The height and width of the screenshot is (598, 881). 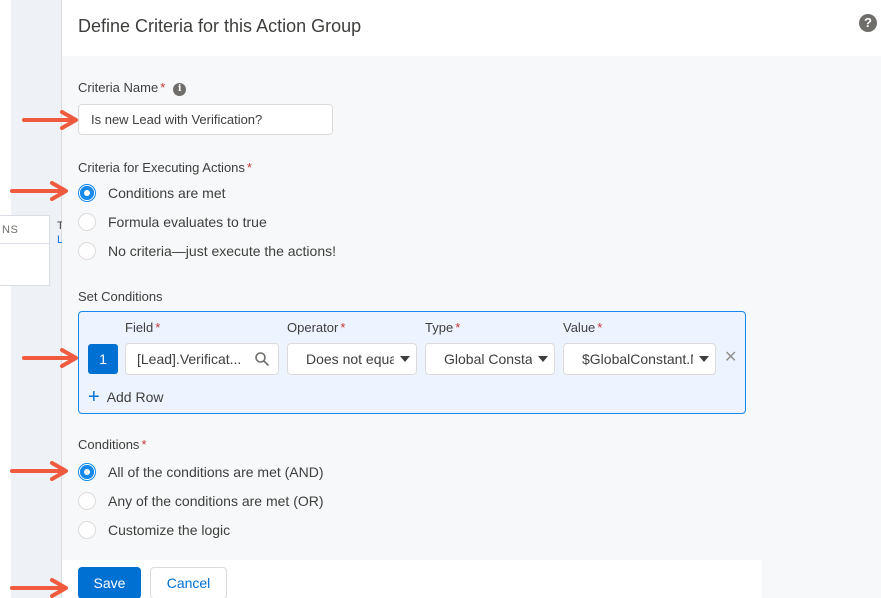 I want to click on criteria-name-input: Is new Lead with Verification?, so click(x=205, y=119).